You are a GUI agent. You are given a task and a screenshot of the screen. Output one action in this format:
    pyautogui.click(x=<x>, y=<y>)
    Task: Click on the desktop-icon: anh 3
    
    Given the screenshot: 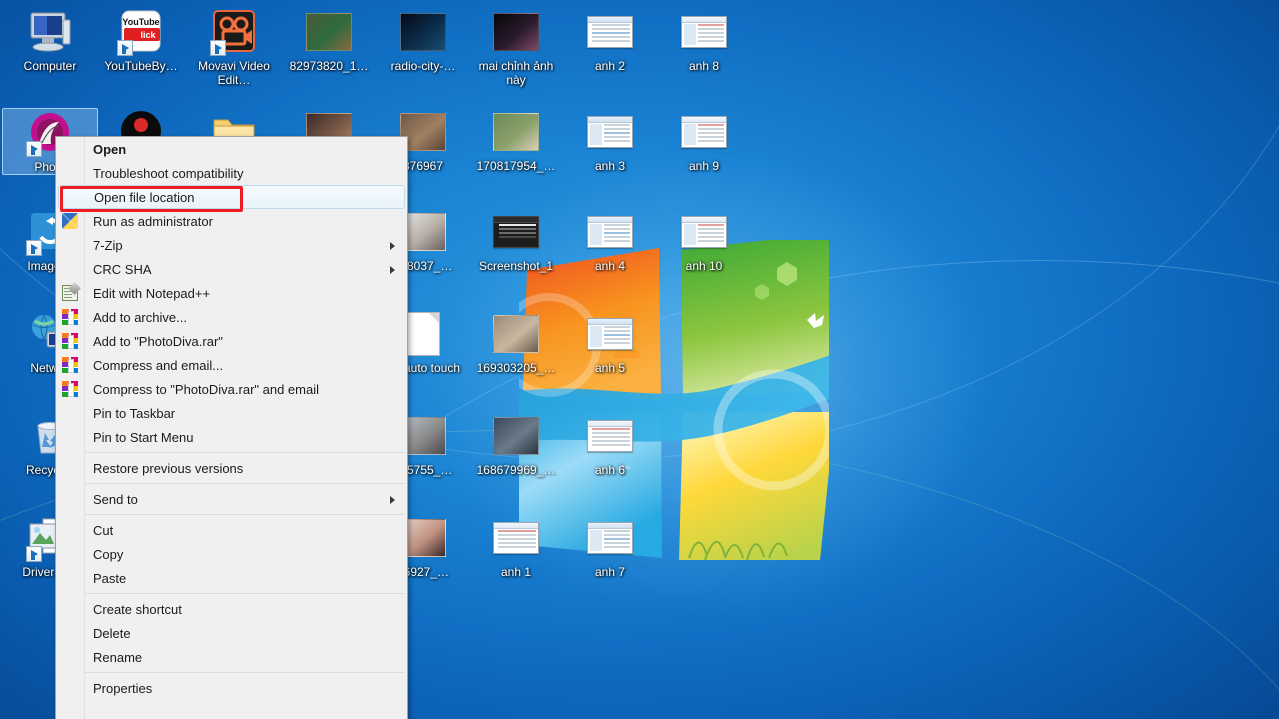 What is the action you would take?
    pyautogui.click(x=610, y=140)
    